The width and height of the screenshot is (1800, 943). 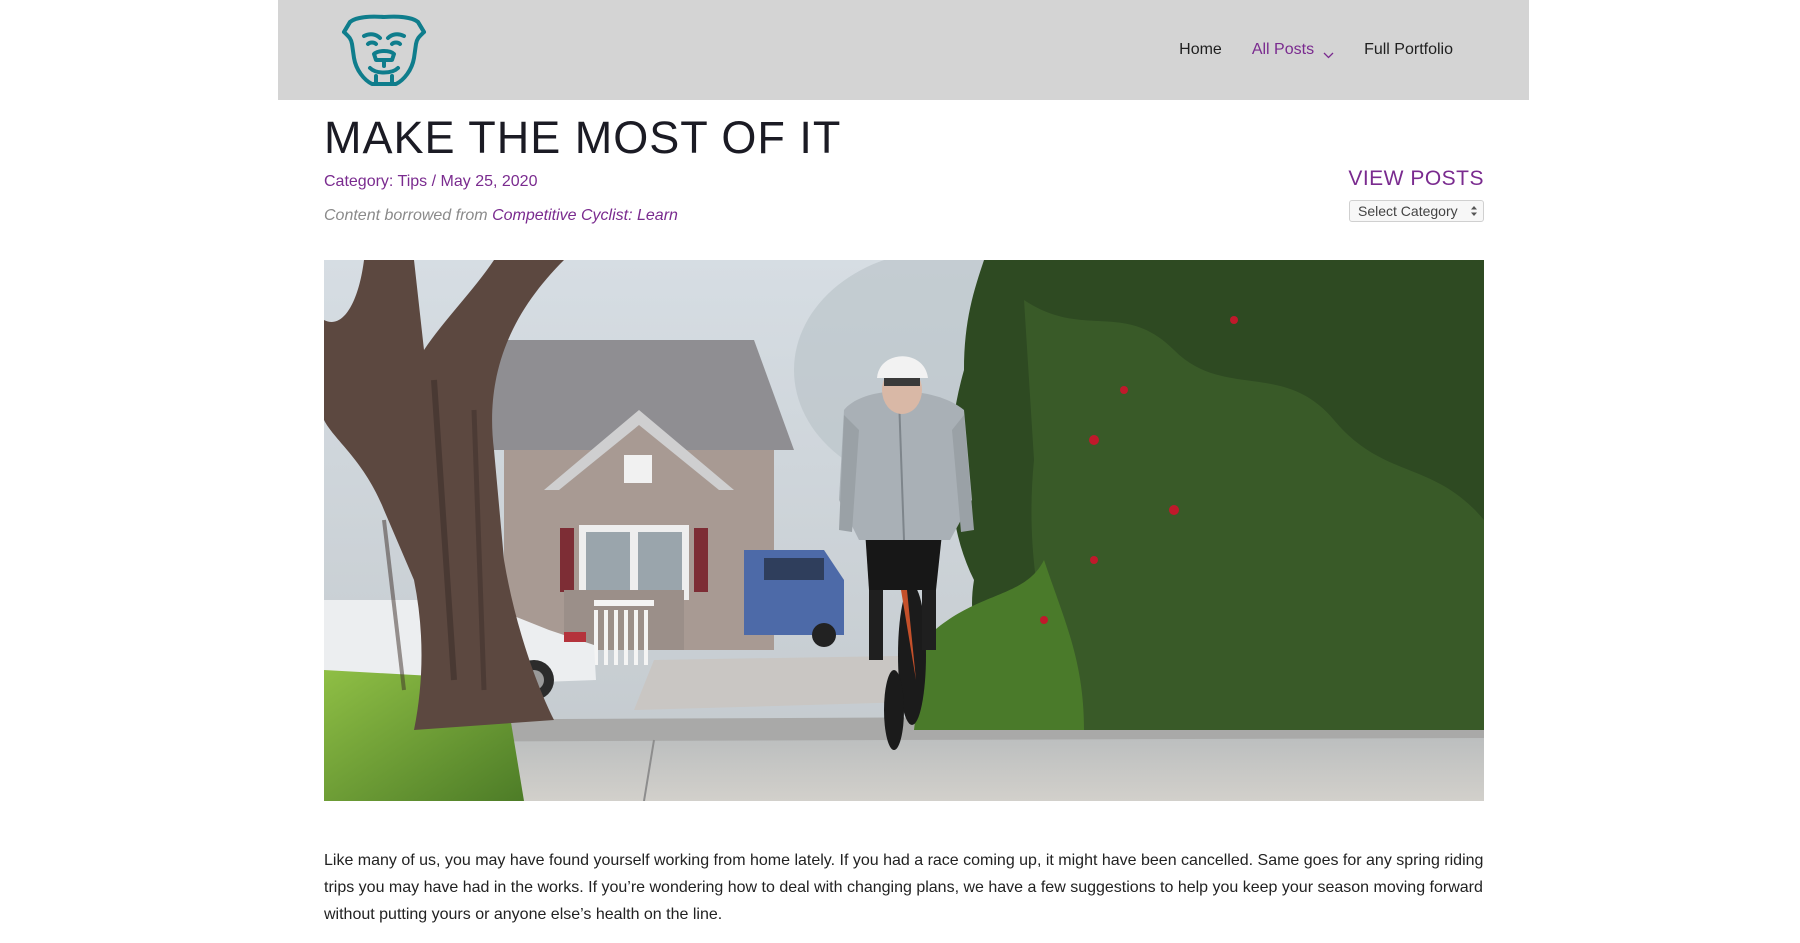 I want to click on nav-home-label: Home, so click(x=1200, y=49).